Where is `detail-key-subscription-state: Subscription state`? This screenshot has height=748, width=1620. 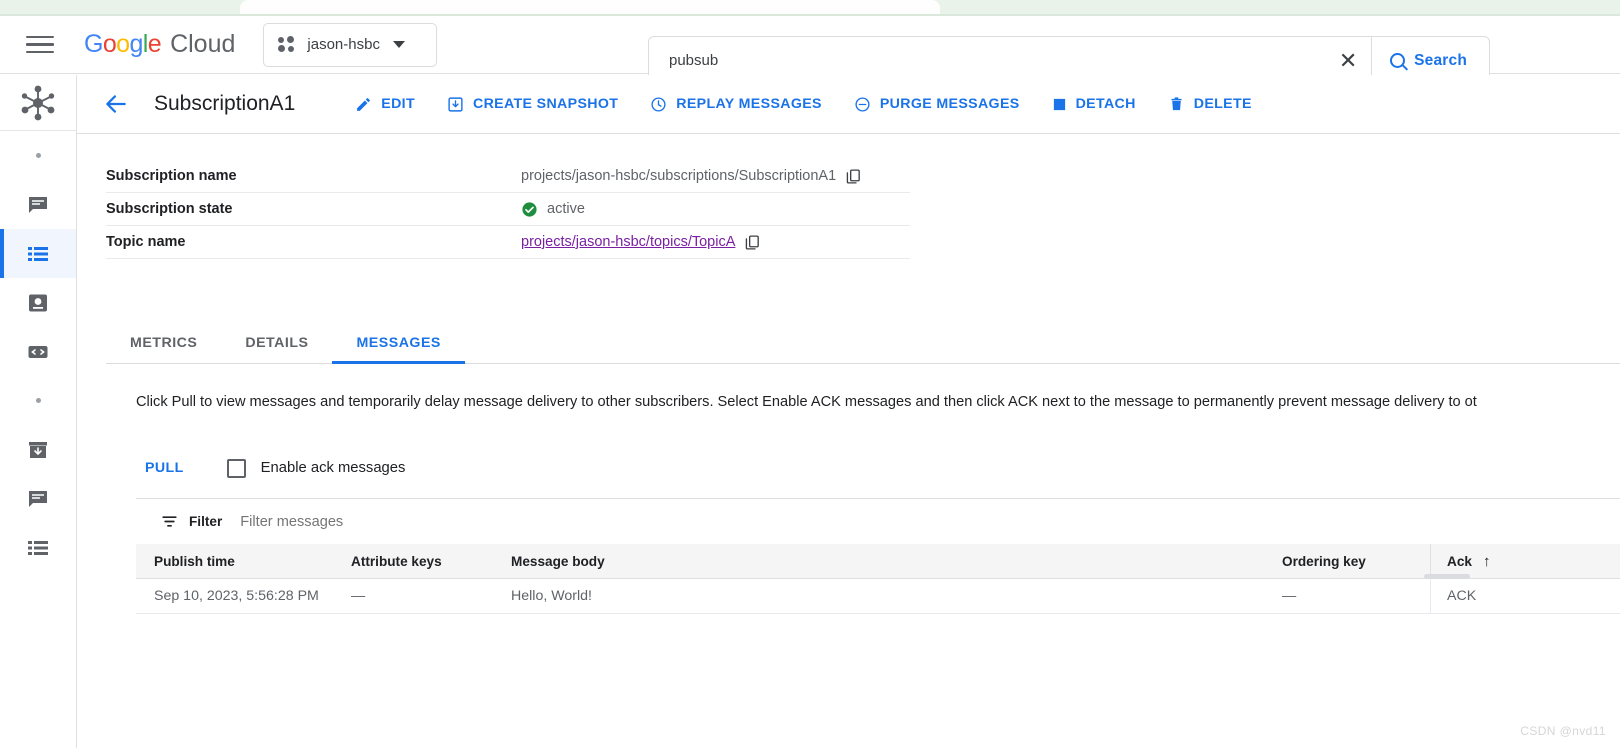
detail-key-subscription-state: Subscription state is located at coordinates (169, 209).